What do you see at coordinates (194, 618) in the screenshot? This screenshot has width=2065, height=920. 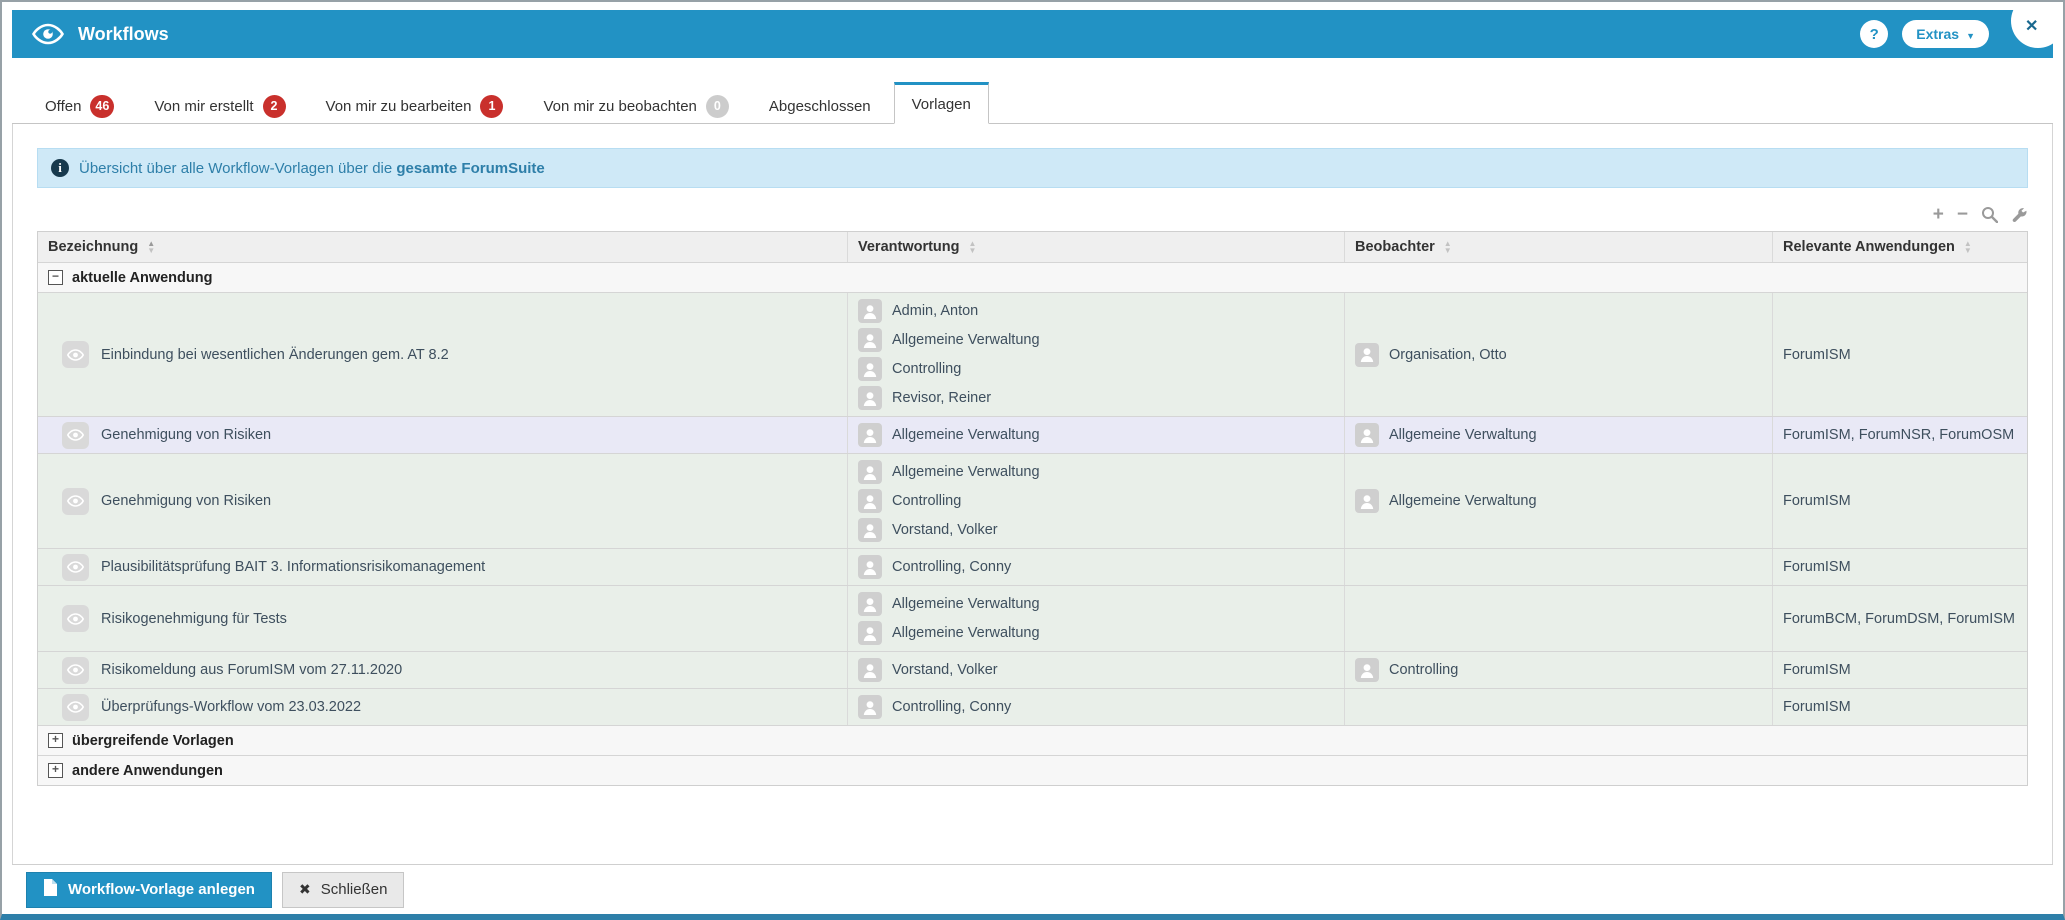 I see `workflow-title: Risikogenehmigung für Tests` at bounding box center [194, 618].